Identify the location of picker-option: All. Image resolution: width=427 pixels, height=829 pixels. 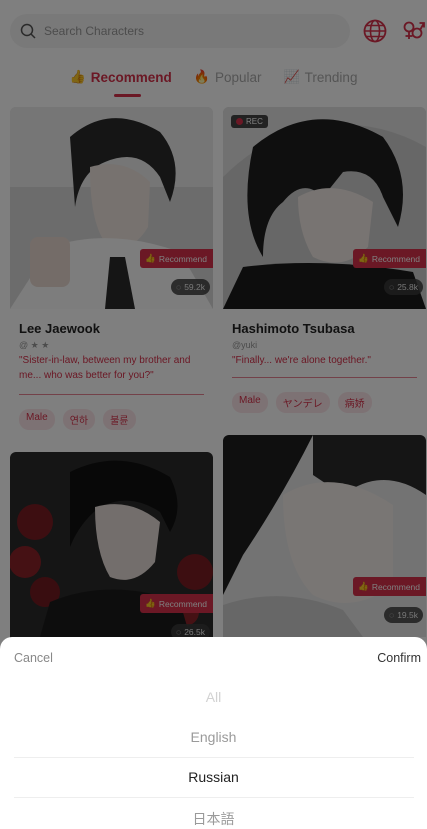
(213, 697).